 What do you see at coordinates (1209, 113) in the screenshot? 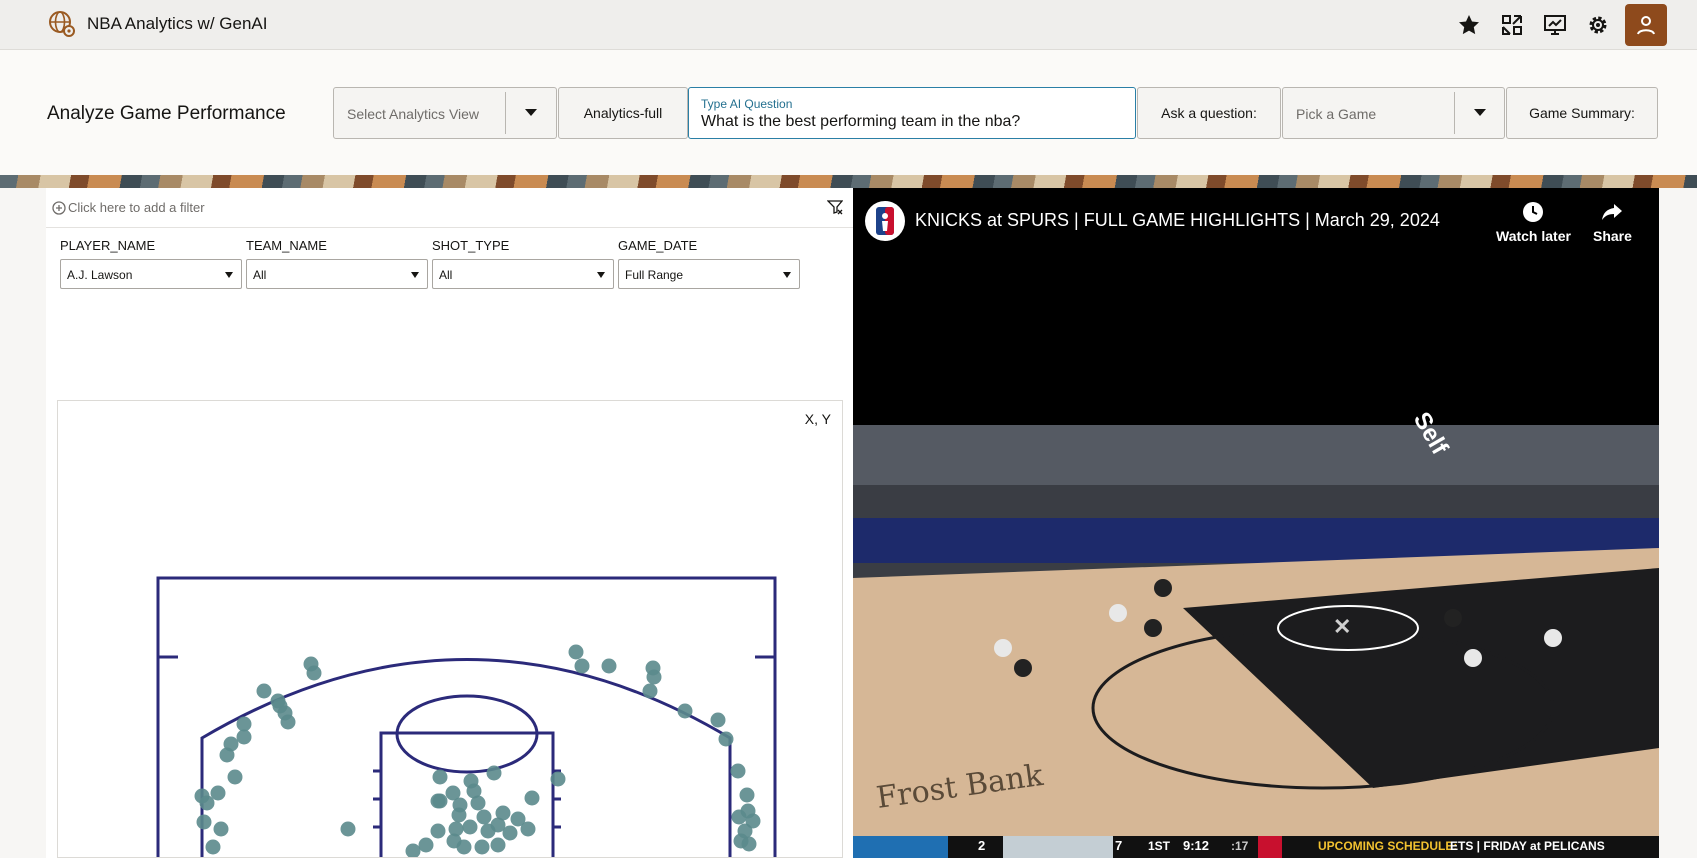
I see `ask-question-button: Ask a question:` at bounding box center [1209, 113].